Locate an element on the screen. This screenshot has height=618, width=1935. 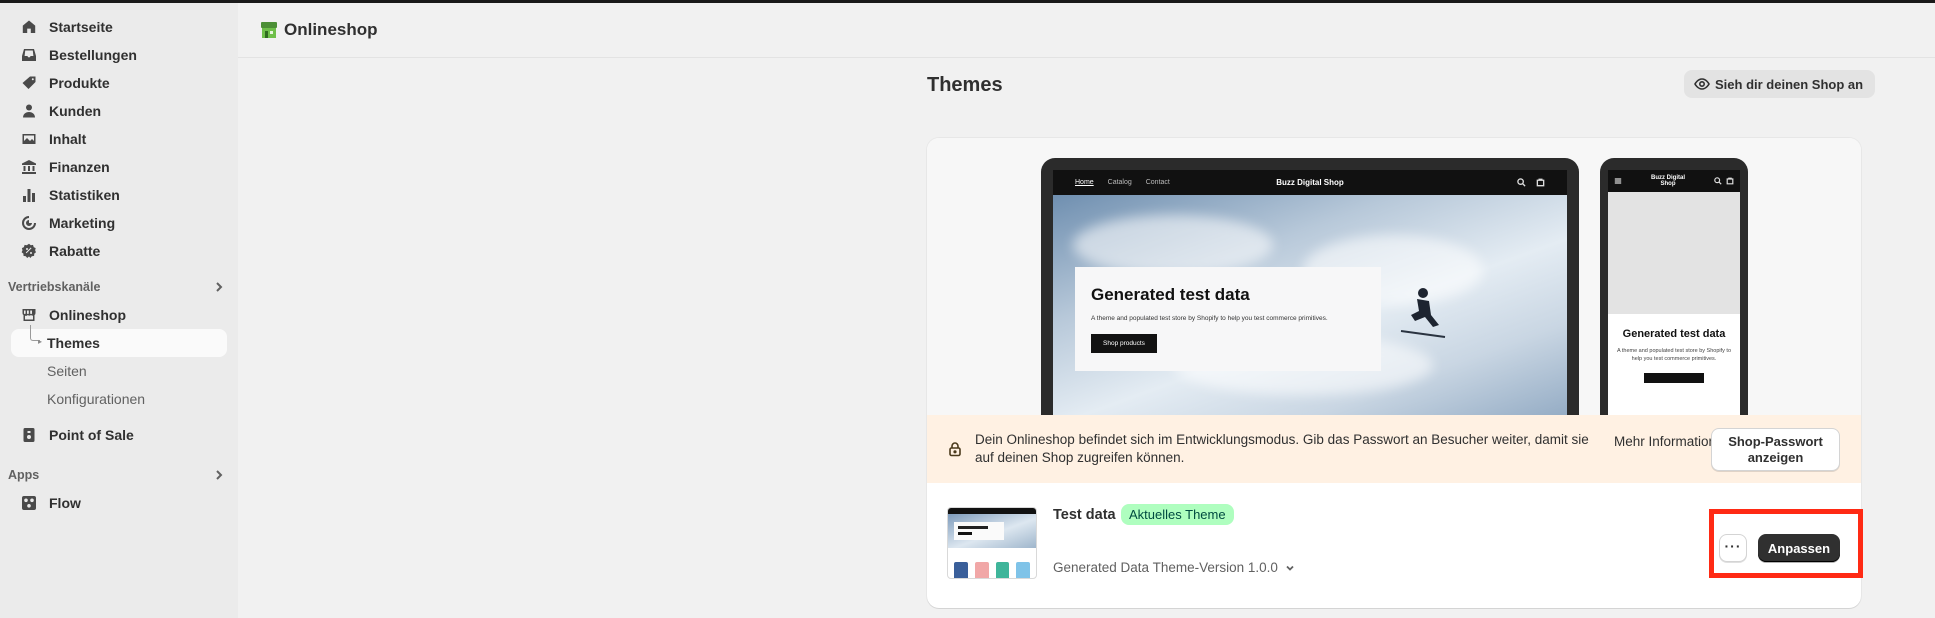
sidebar-item-label: Rabatte is located at coordinates (75, 251).